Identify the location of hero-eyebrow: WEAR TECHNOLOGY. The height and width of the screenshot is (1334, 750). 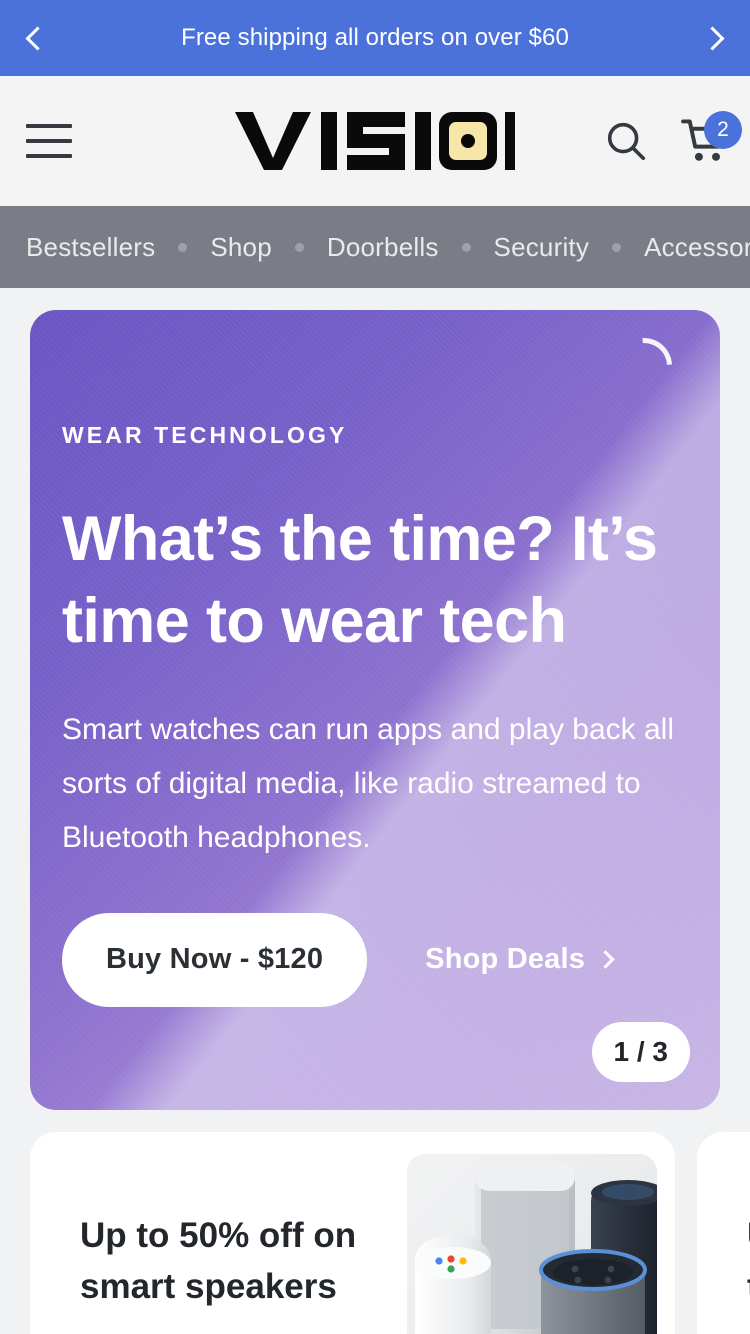
(205, 435).